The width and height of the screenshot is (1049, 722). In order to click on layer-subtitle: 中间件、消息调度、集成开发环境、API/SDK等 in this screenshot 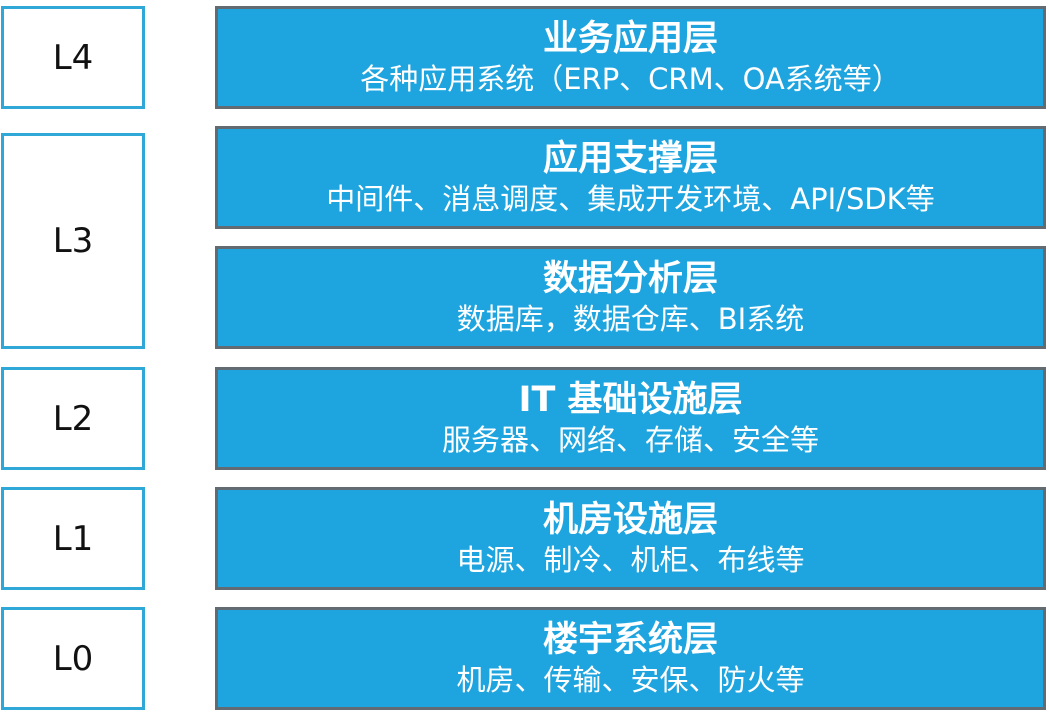, I will do `click(630, 198)`.